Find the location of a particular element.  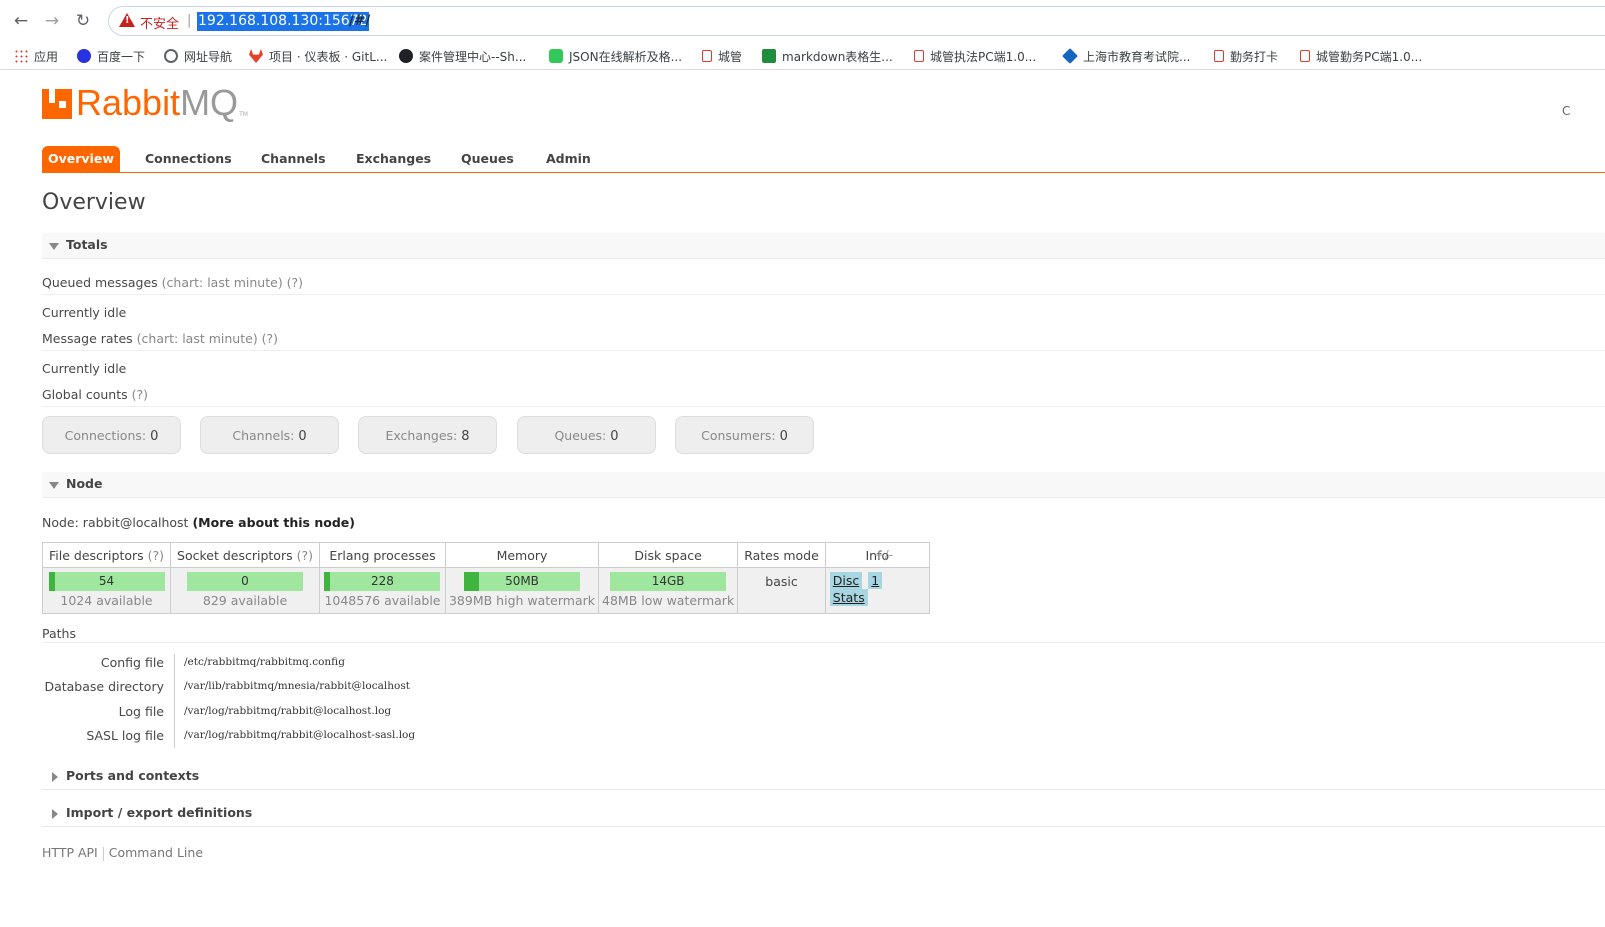

count-exchanges: Exchanges: 8 is located at coordinates (427, 435).